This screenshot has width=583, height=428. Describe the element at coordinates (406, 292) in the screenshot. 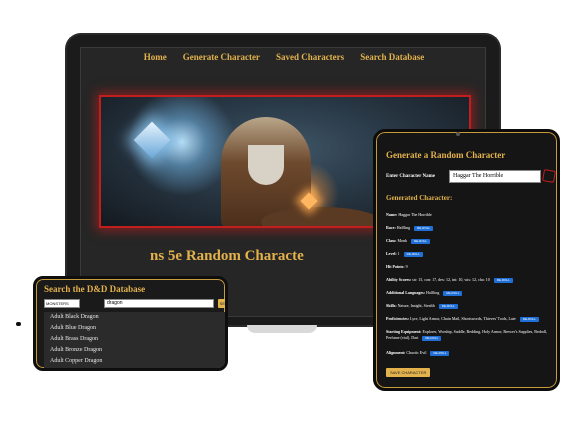

I see `attr-label: Additional Languages:` at that location.